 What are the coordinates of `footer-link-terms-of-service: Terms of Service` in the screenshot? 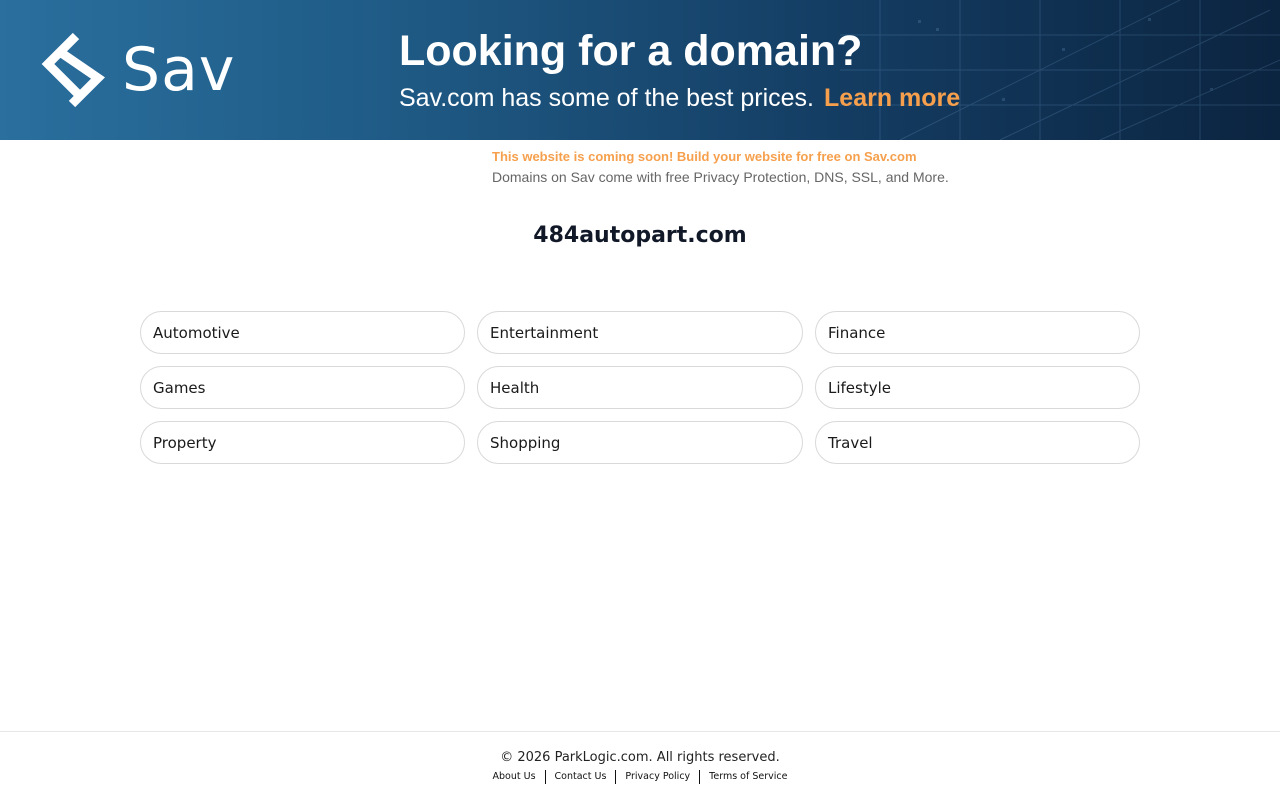 It's located at (748, 777).